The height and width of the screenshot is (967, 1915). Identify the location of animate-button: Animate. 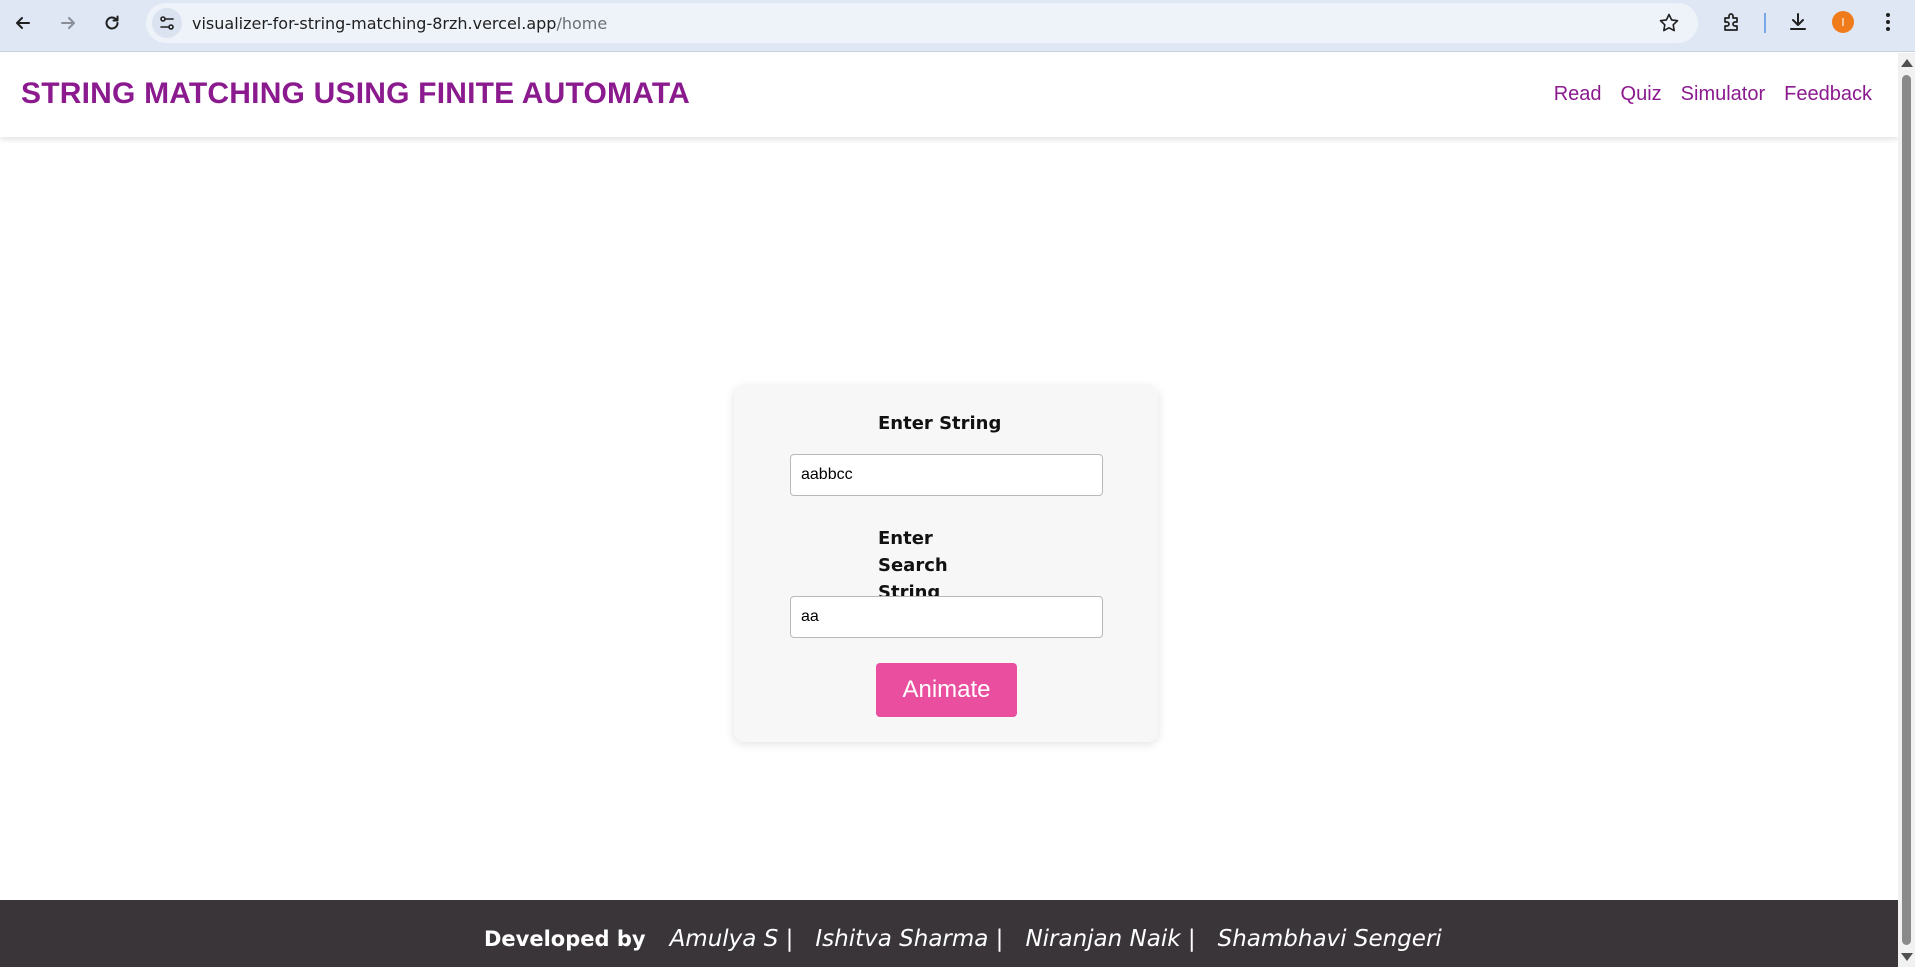
(946, 690).